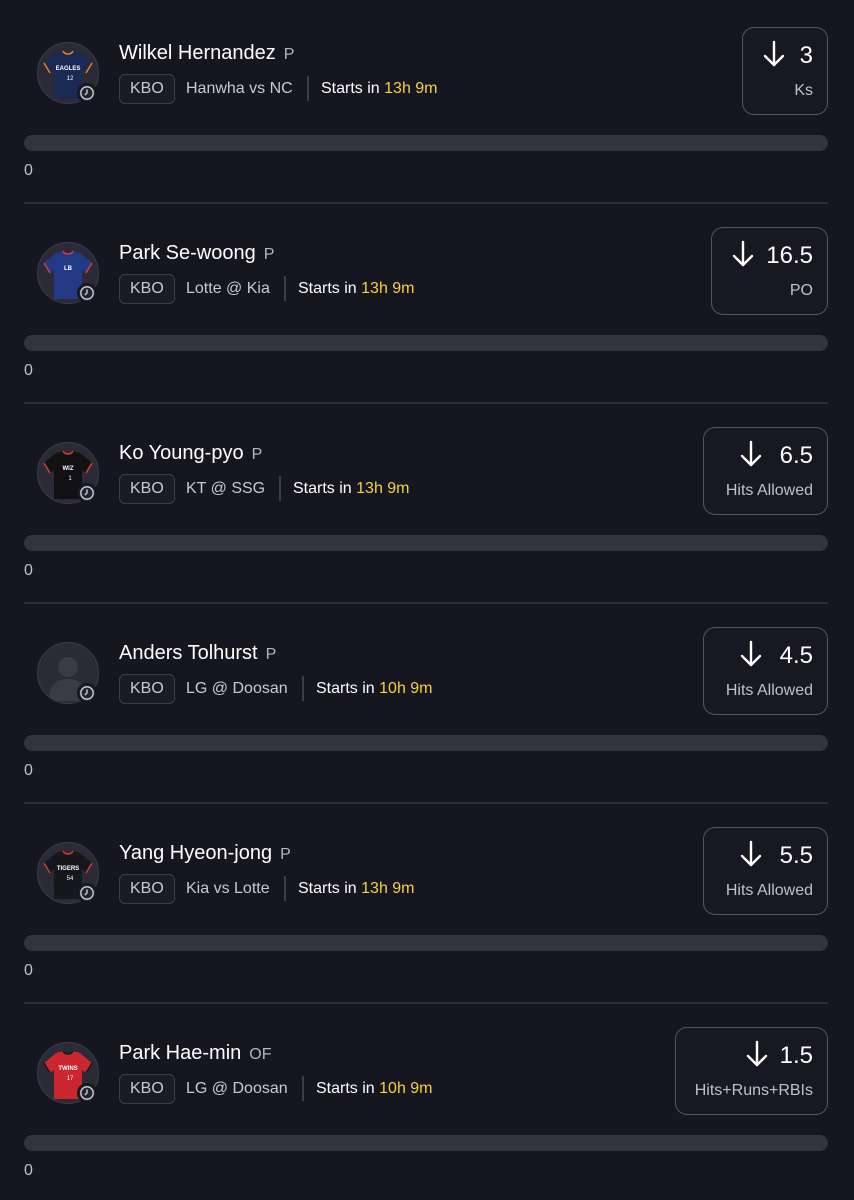 Image resolution: width=854 pixels, height=1200 pixels. Describe the element at coordinates (221, 888) in the screenshot. I see `matchup-connector: vs` at that location.